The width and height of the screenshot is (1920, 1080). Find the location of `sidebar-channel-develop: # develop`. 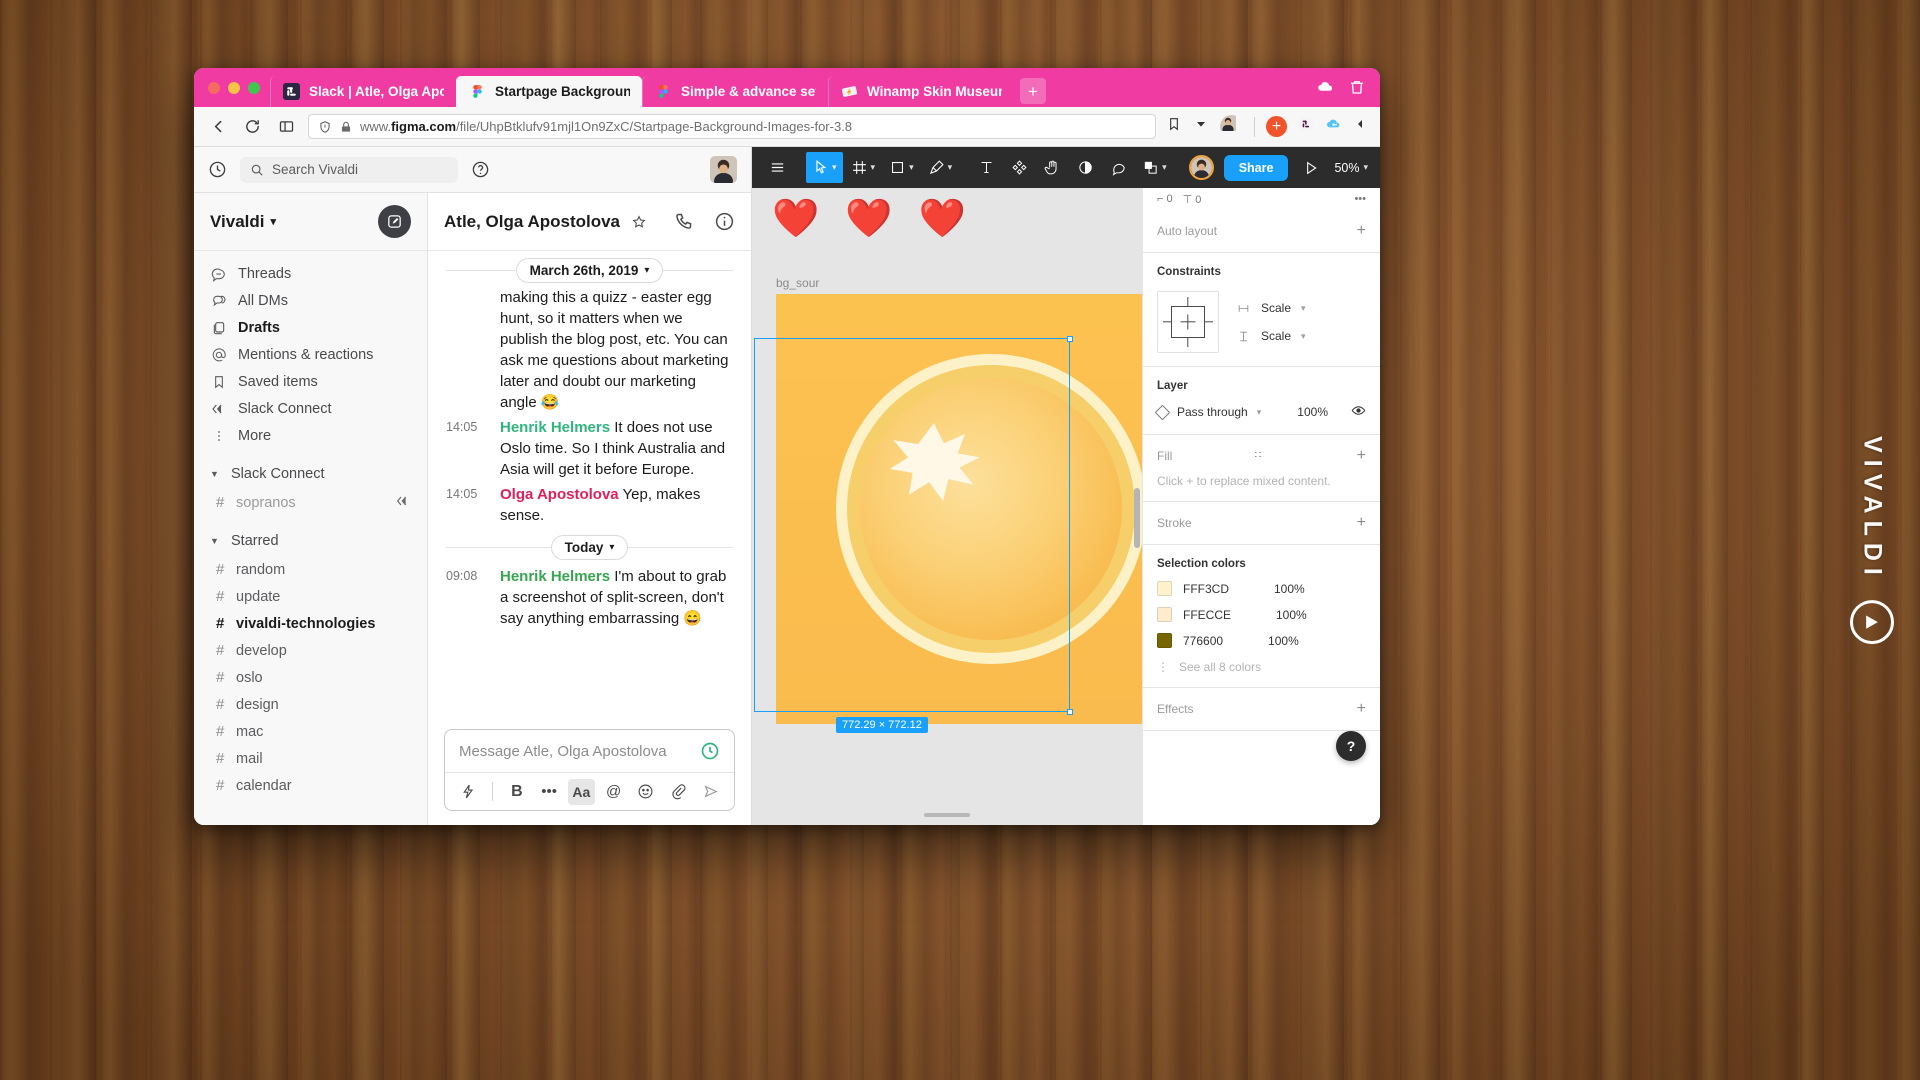

sidebar-channel-develop: # develop is located at coordinates (310, 650).